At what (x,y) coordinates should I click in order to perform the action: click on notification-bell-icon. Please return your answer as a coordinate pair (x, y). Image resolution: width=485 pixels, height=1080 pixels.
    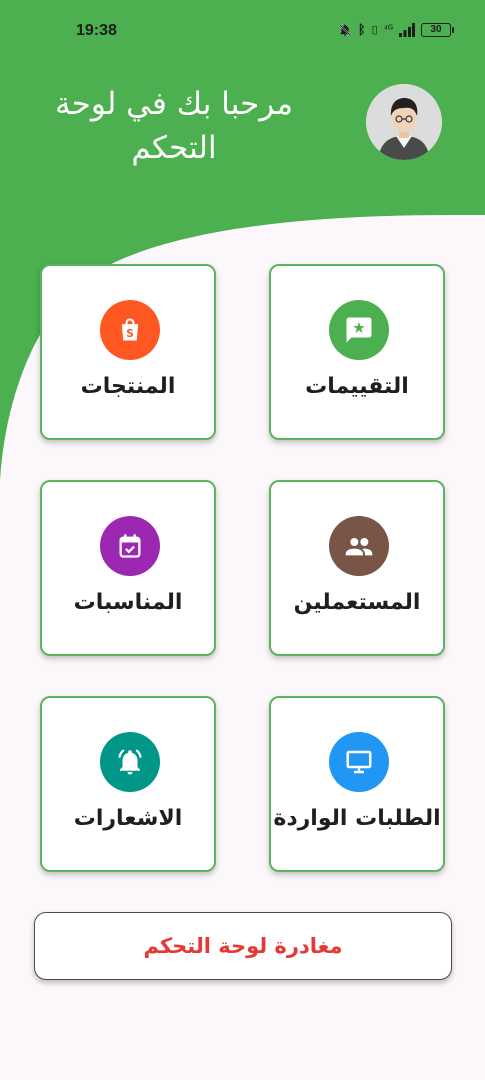
    Looking at the image, I should click on (130, 762).